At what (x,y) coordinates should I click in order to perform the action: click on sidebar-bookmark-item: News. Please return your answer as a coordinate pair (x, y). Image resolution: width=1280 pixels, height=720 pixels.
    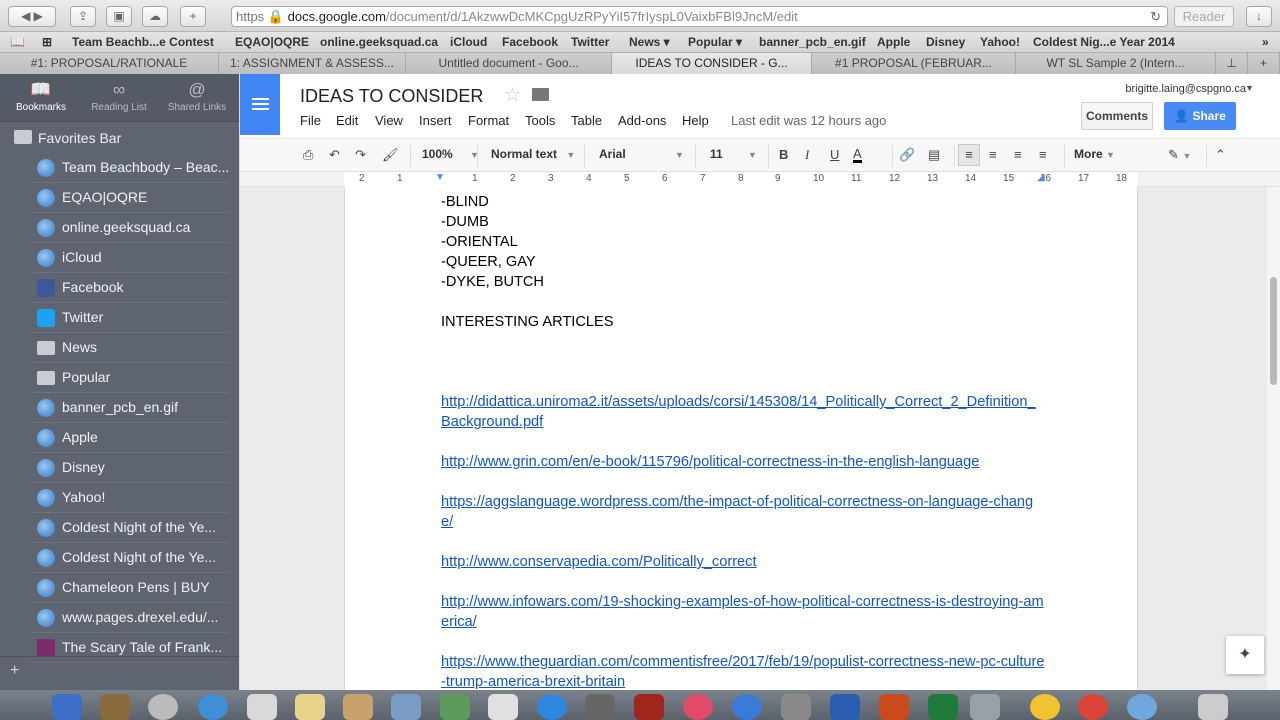
    Looking at the image, I should click on (119, 348).